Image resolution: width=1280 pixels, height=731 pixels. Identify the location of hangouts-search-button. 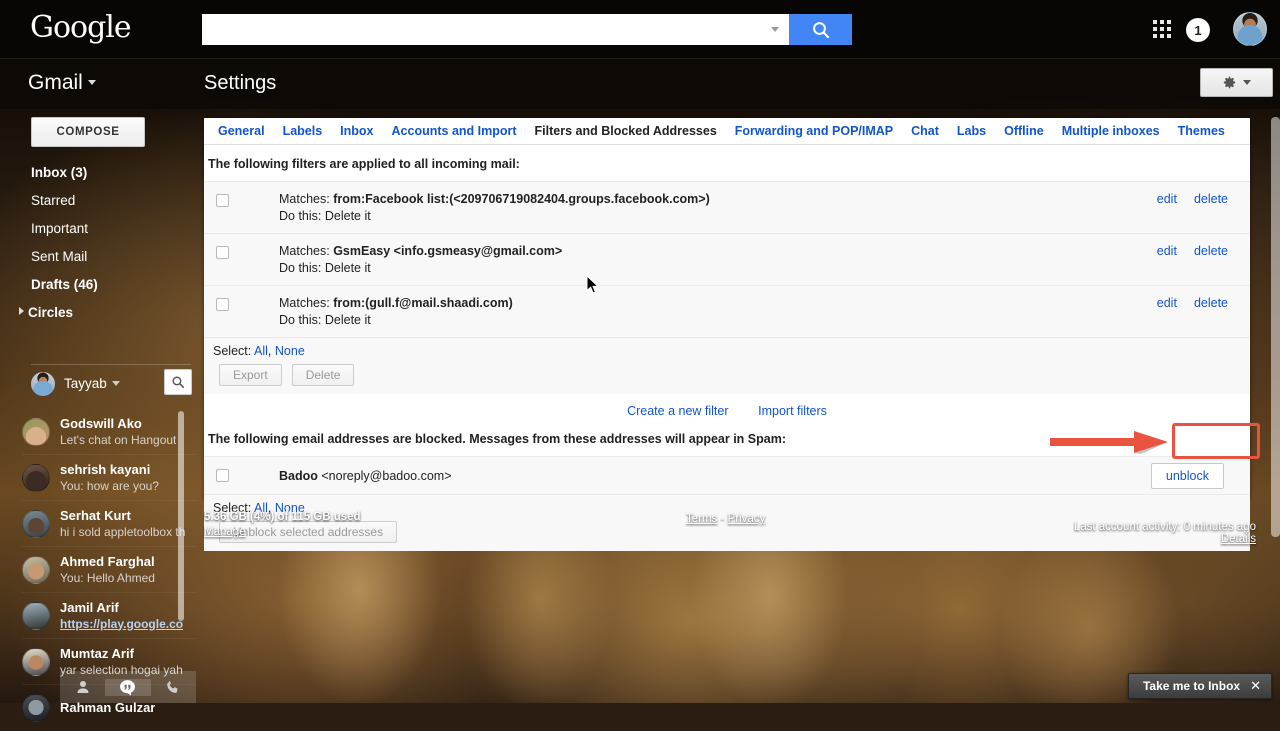
(178, 382).